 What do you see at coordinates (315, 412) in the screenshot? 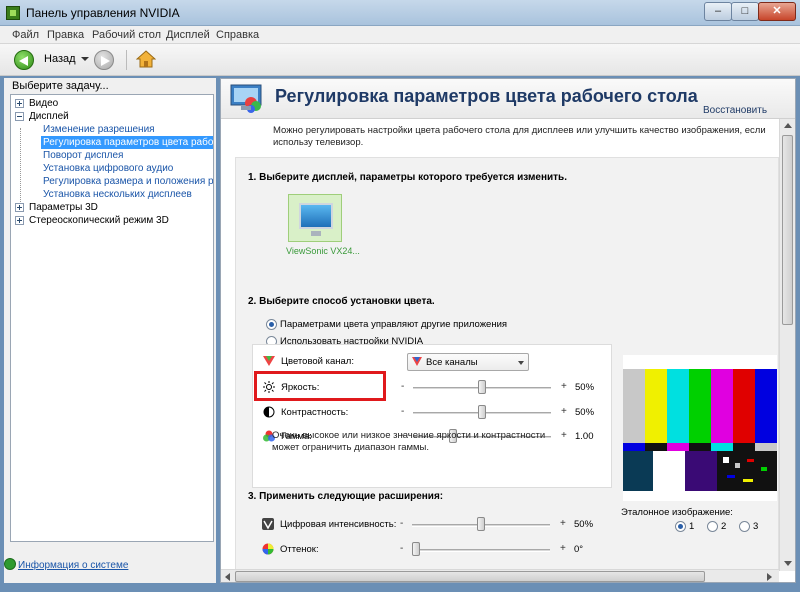
I see `contrast-label: Контрастность:` at bounding box center [315, 412].